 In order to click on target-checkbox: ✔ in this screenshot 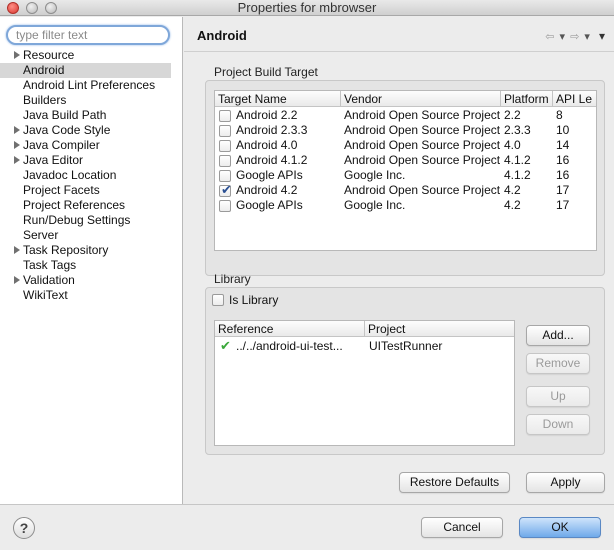, I will do `click(225, 189)`.